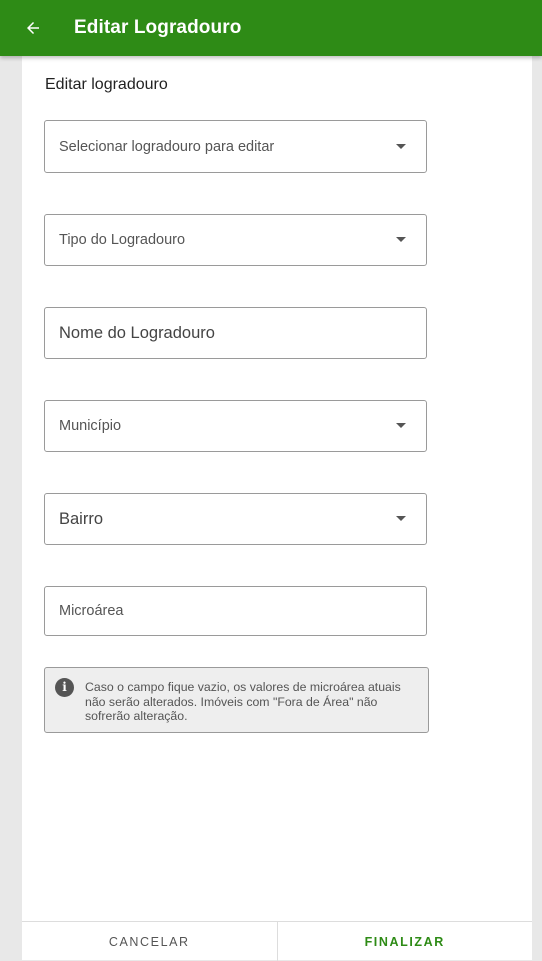 This screenshot has width=542, height=961. Describe the element at coordinates (91, 611) in the screenshot. I see `microarea-label: Microárea` at that location.